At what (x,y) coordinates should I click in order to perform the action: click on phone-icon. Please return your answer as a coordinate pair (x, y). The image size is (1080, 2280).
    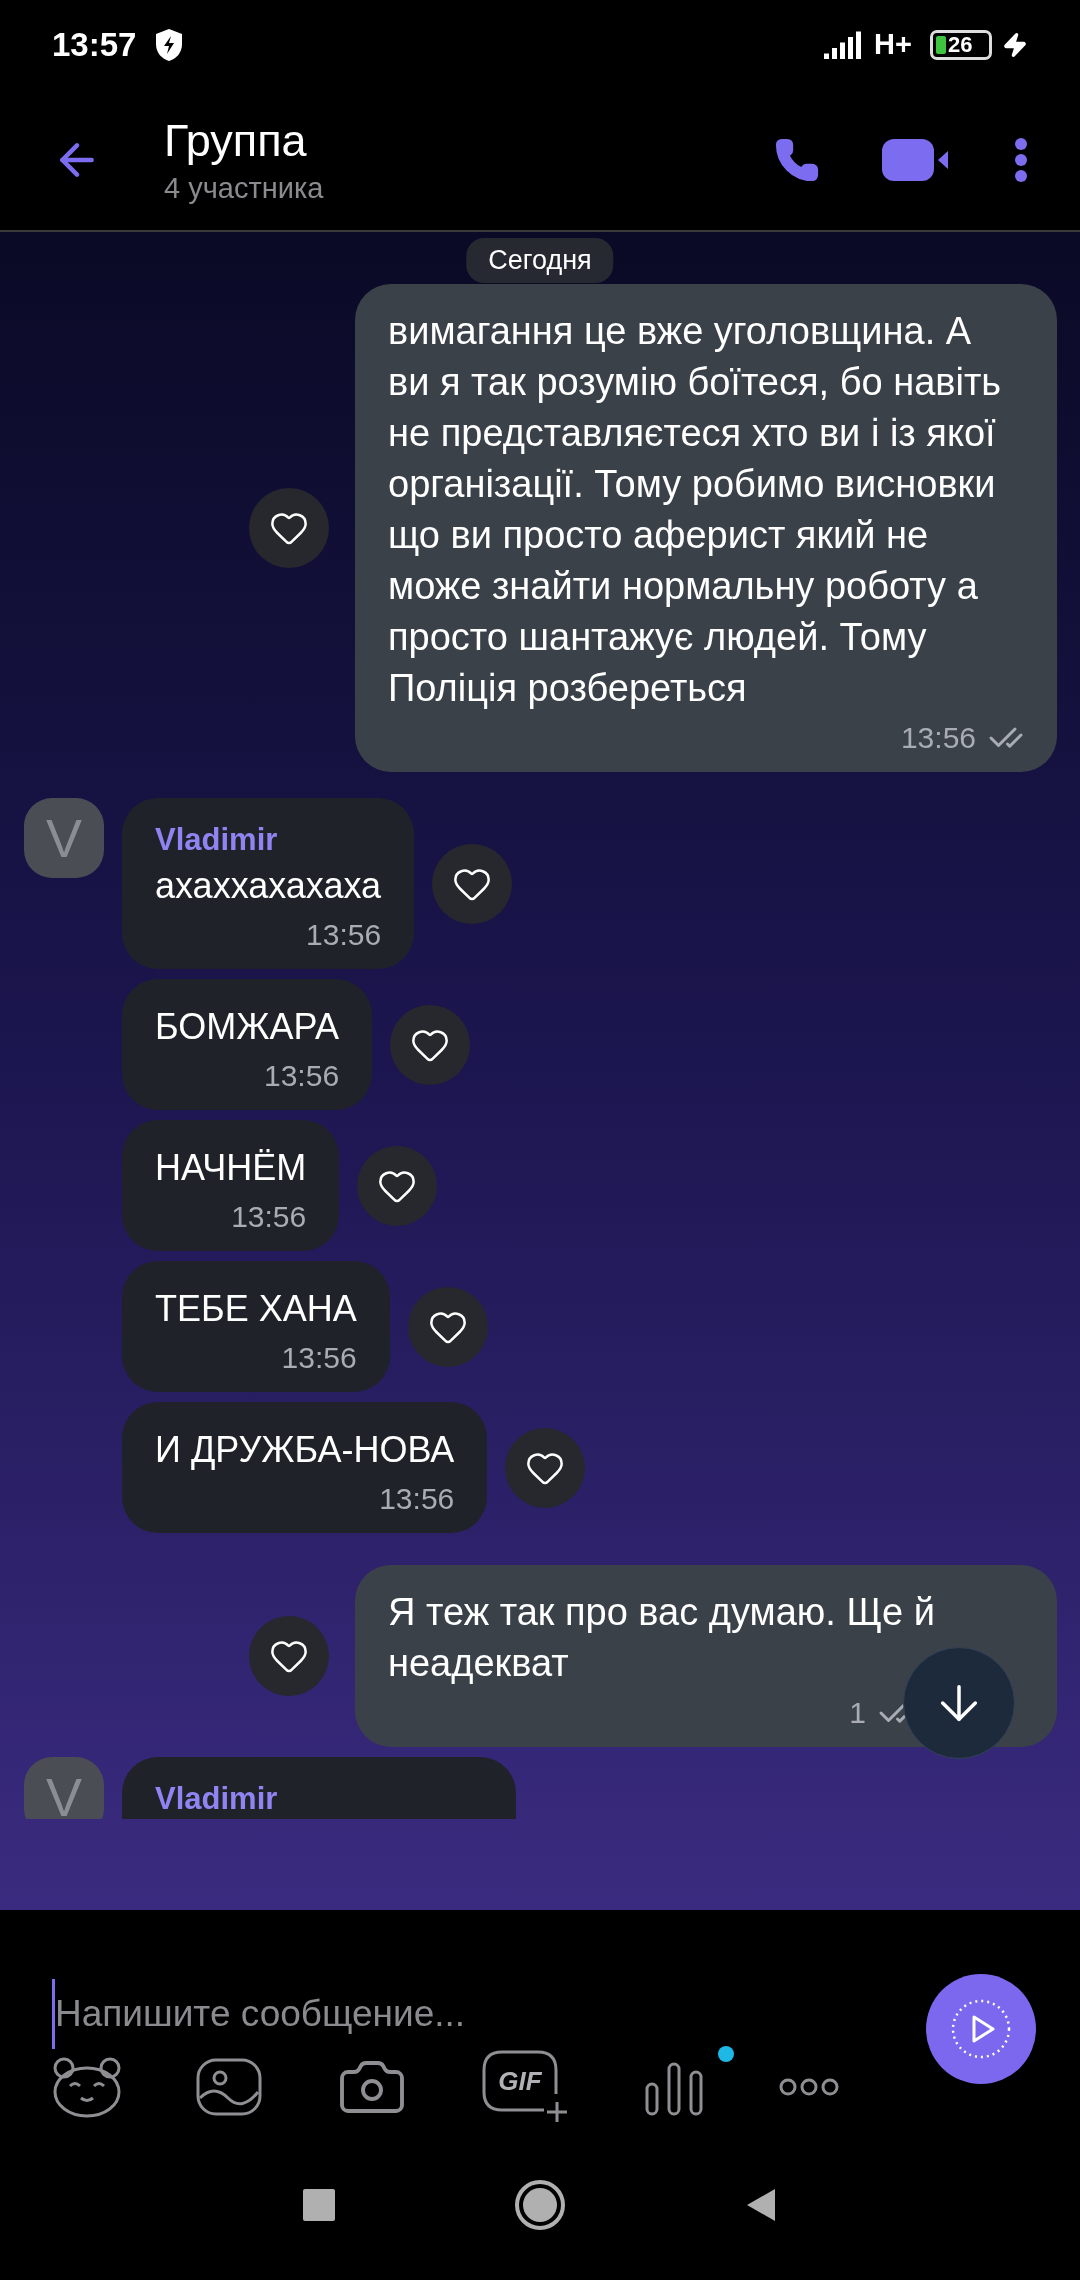
    Looking at the image, I should click on (797, 160).